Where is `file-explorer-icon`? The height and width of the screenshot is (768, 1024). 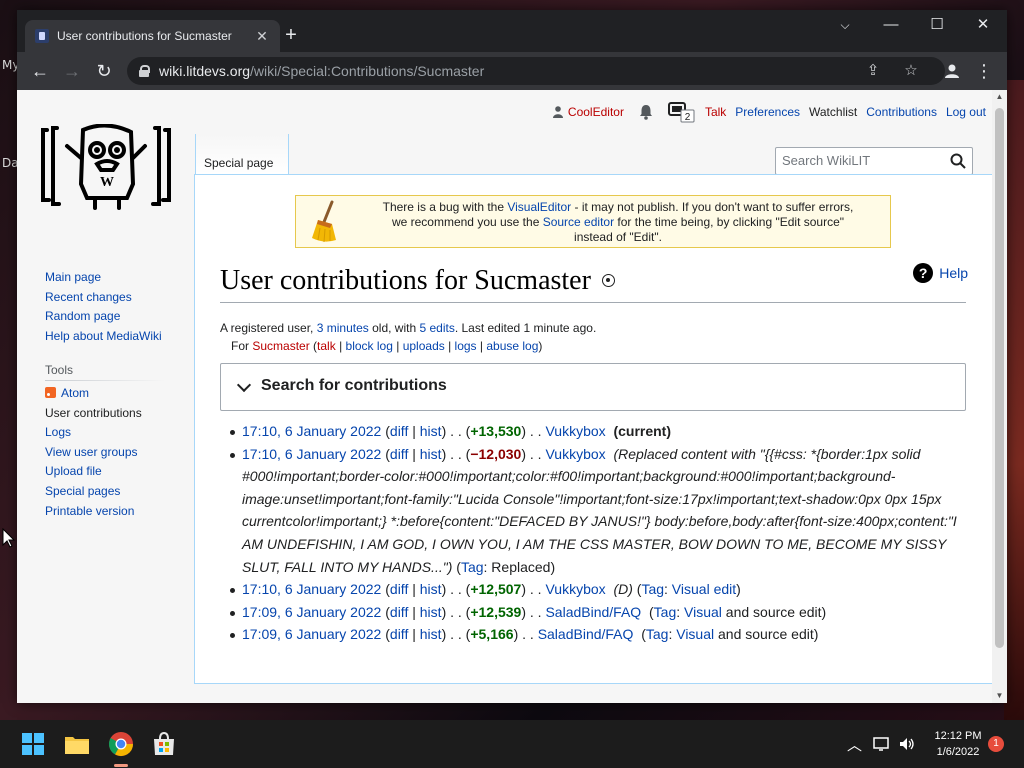
file-explorer-icon is located at coordinates (77, 744).